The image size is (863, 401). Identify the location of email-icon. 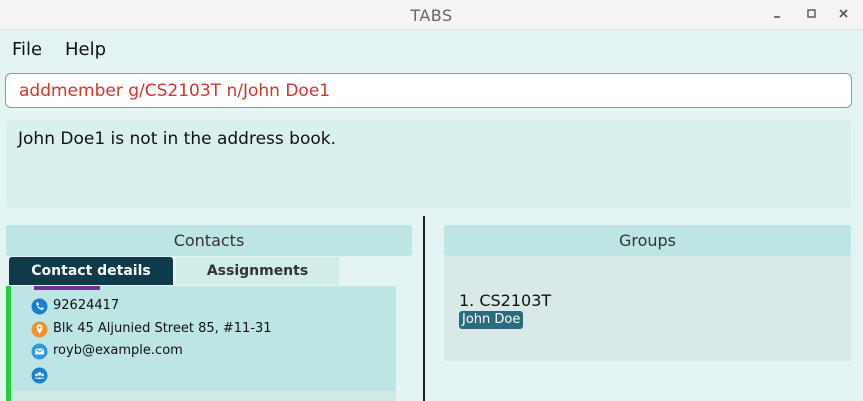
(39, 351).